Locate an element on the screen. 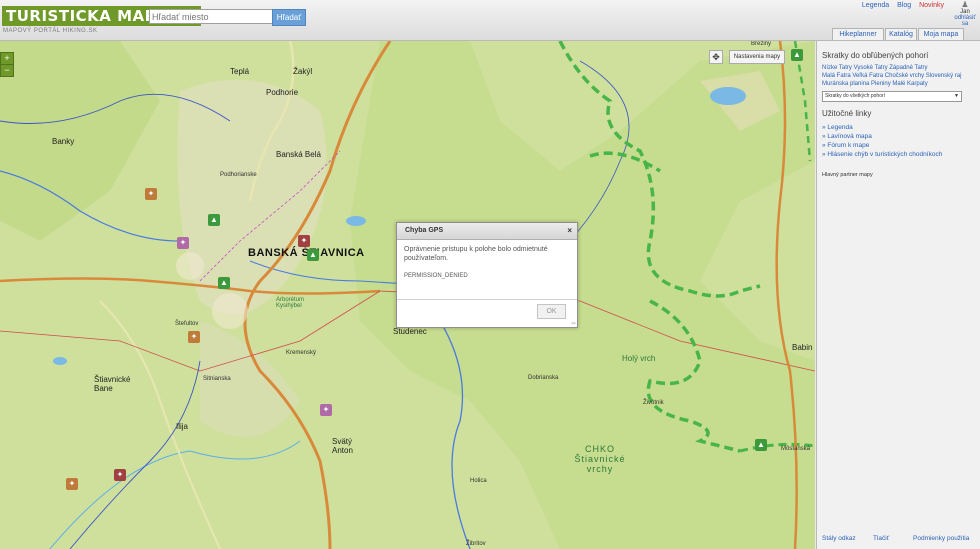 This screenshot has height=549, width=980. label-zivotnik: Živôtnik is located at coordinates (653, 403).